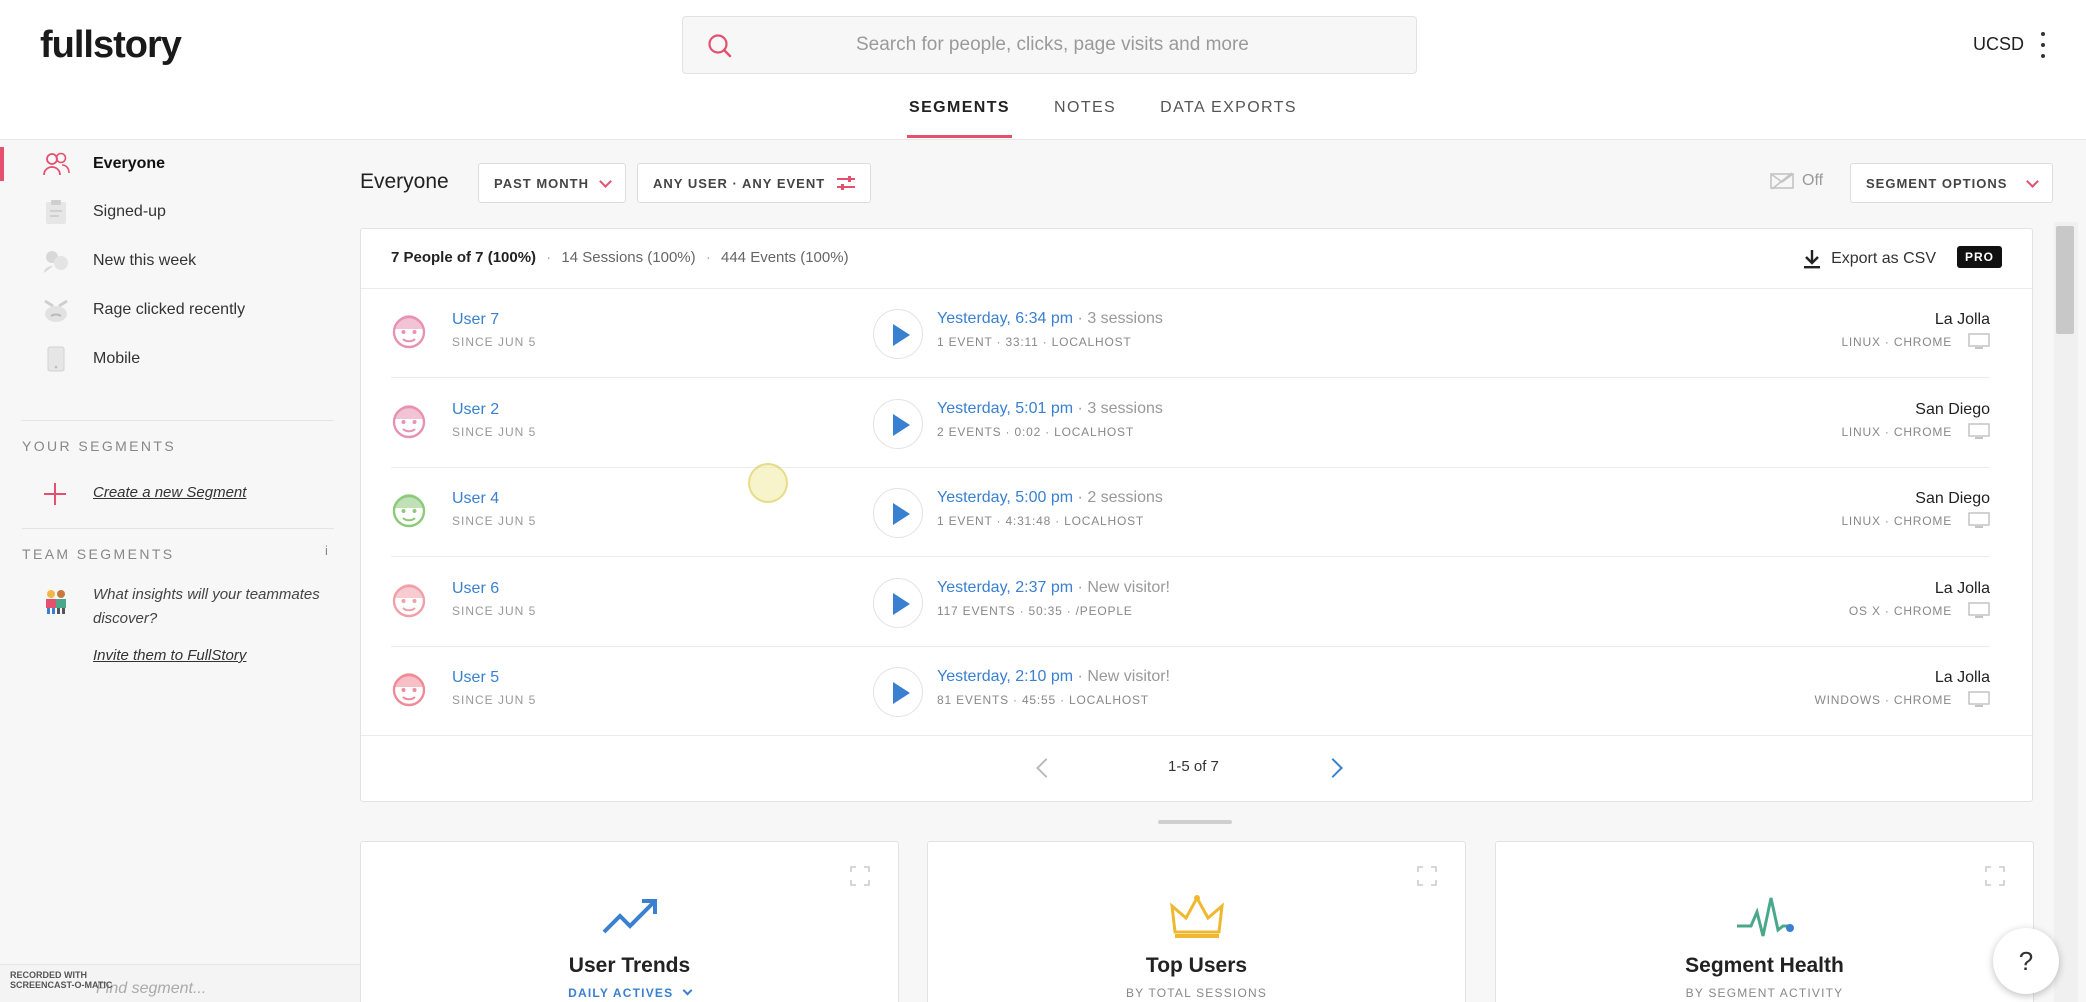 This screenshot has height=1002, width=2086. What do you see at coordinates (1050, 498) in the screenshot?
I see `session-time-link: Yesterday, 5:00 pm · 2 sessions` at bounding box center [1050, 498].